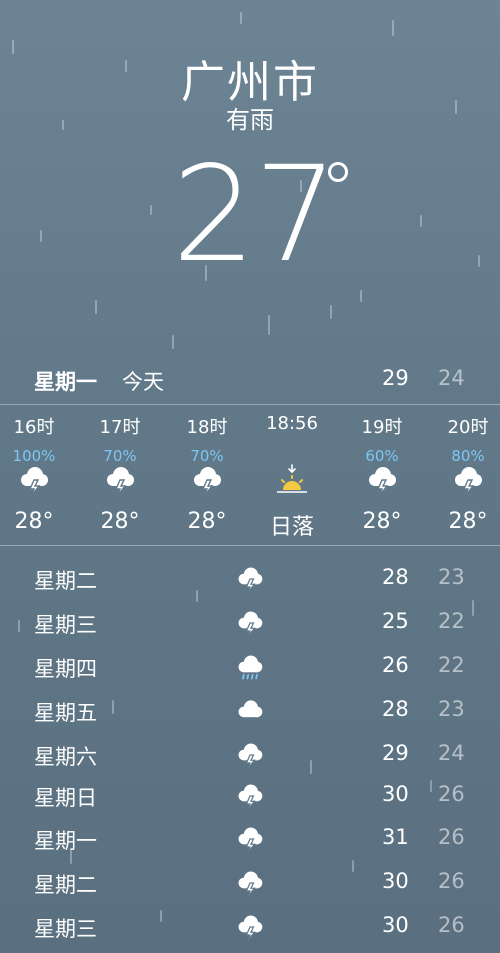 Image resolution: width=500 pixels, height=953 pixels. What do you see at coordinates (395, 837) in the screenshot?
I see `day-high: 31` at bounding box center [395, 837].